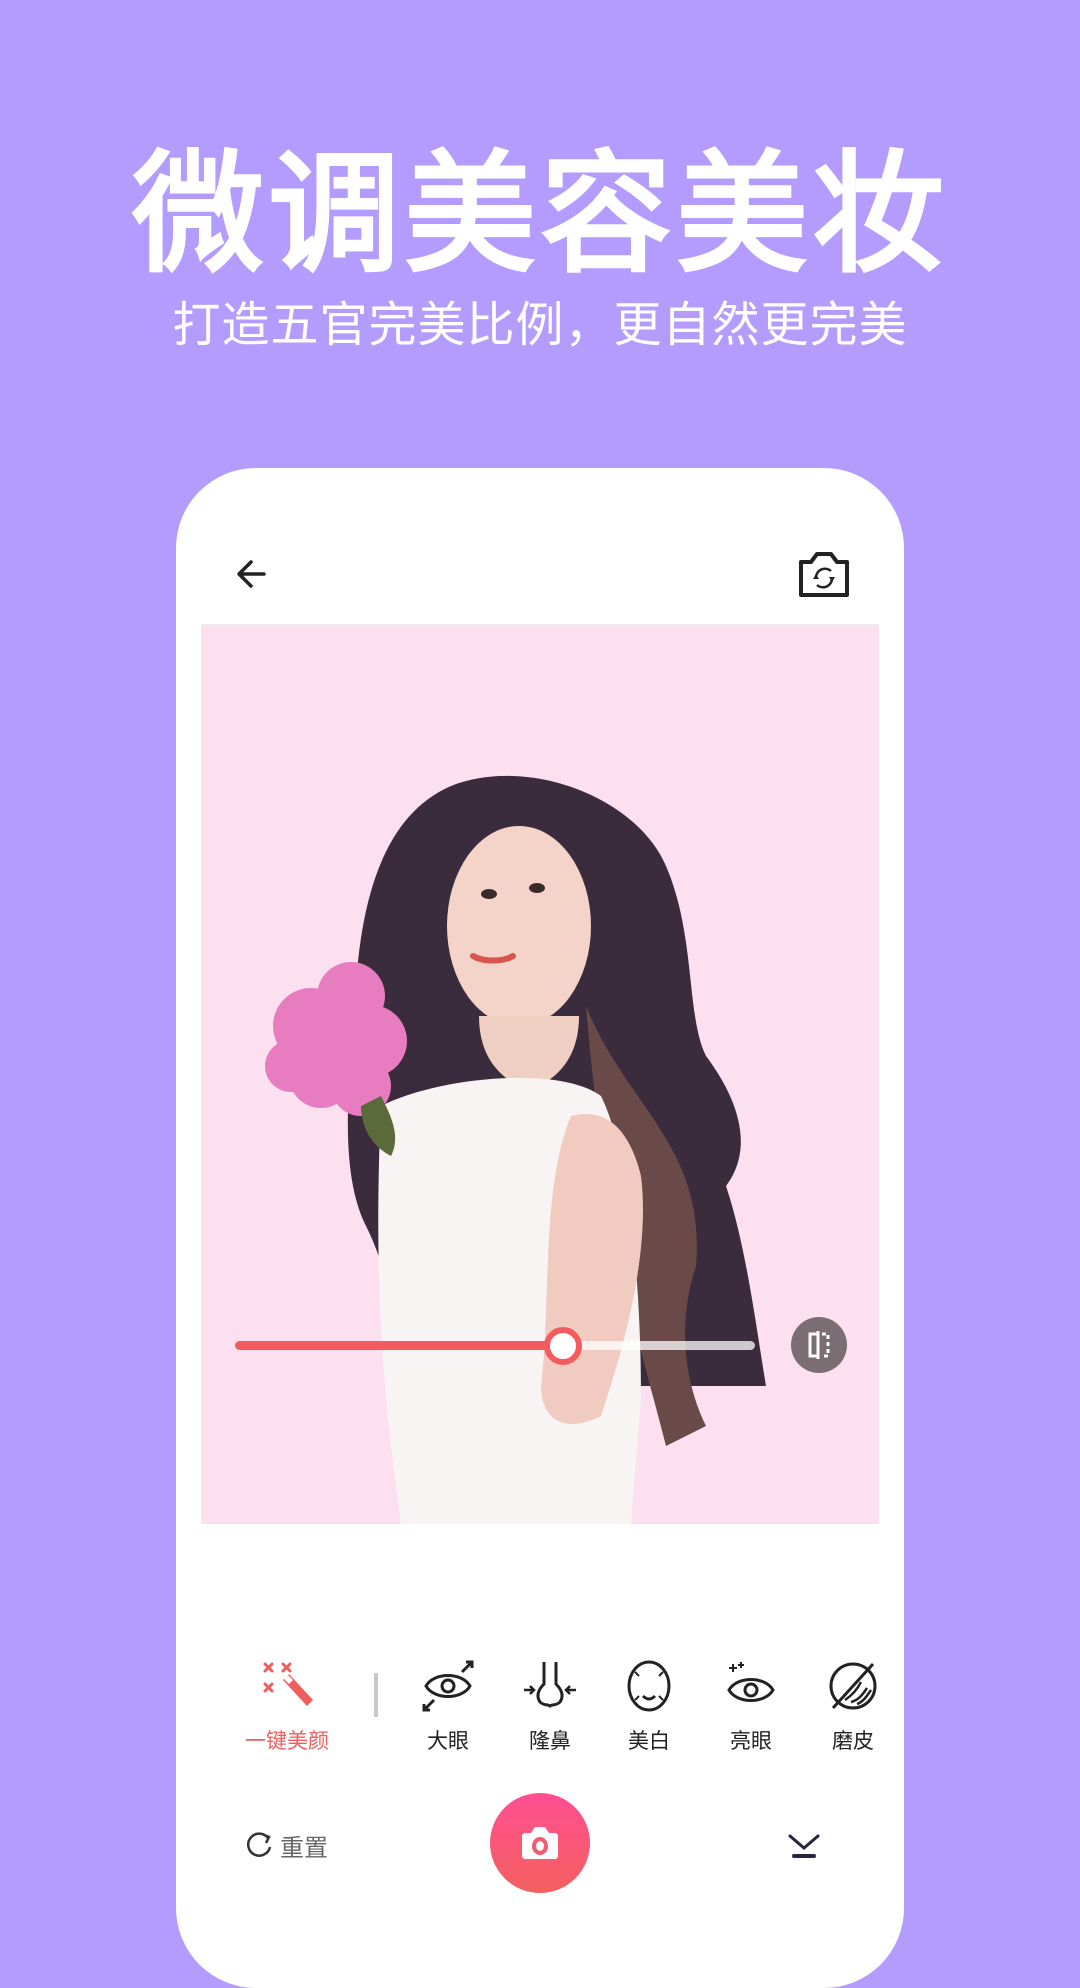 The image size is (1080, 1988). Describe the element at coordinates (399, 1345) in the screenshot. I see `slider-fill` at that location.